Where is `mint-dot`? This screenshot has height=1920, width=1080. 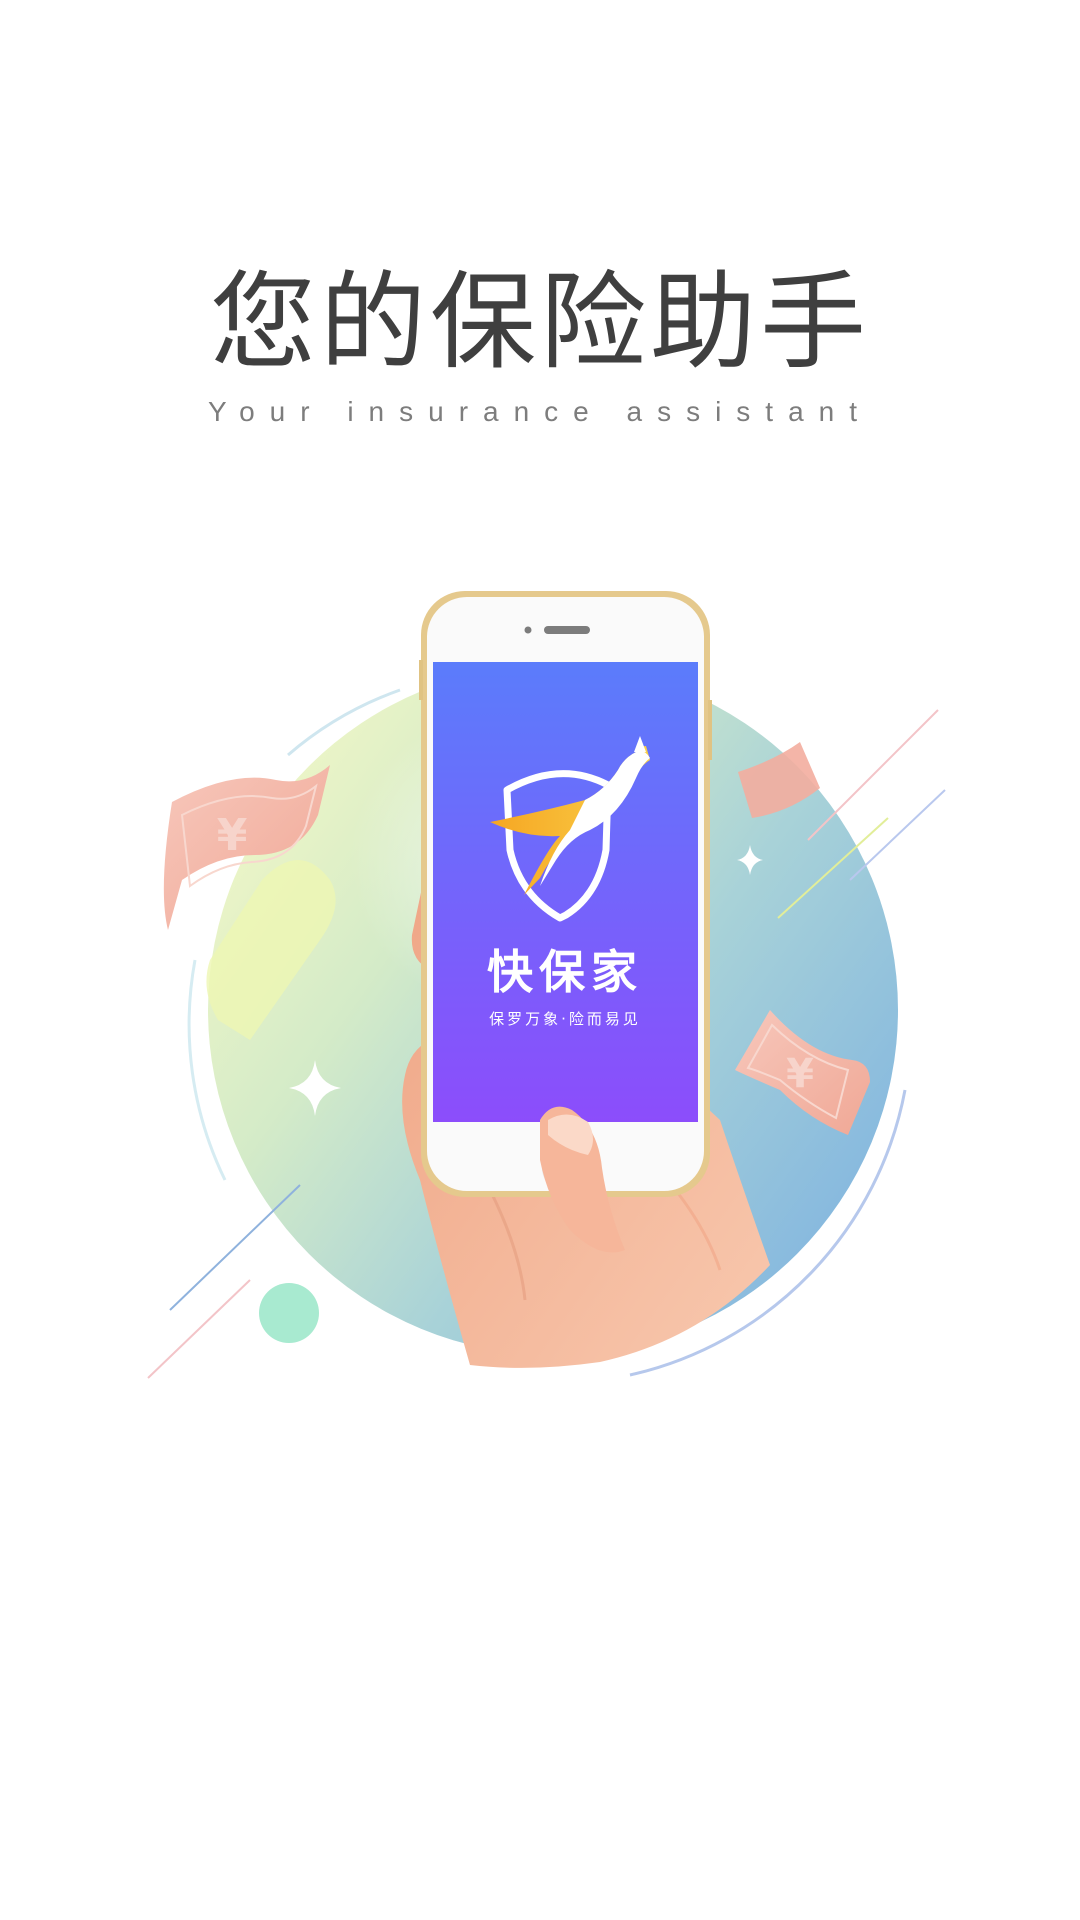 mint-dot is located at coordinates (289, 1313).